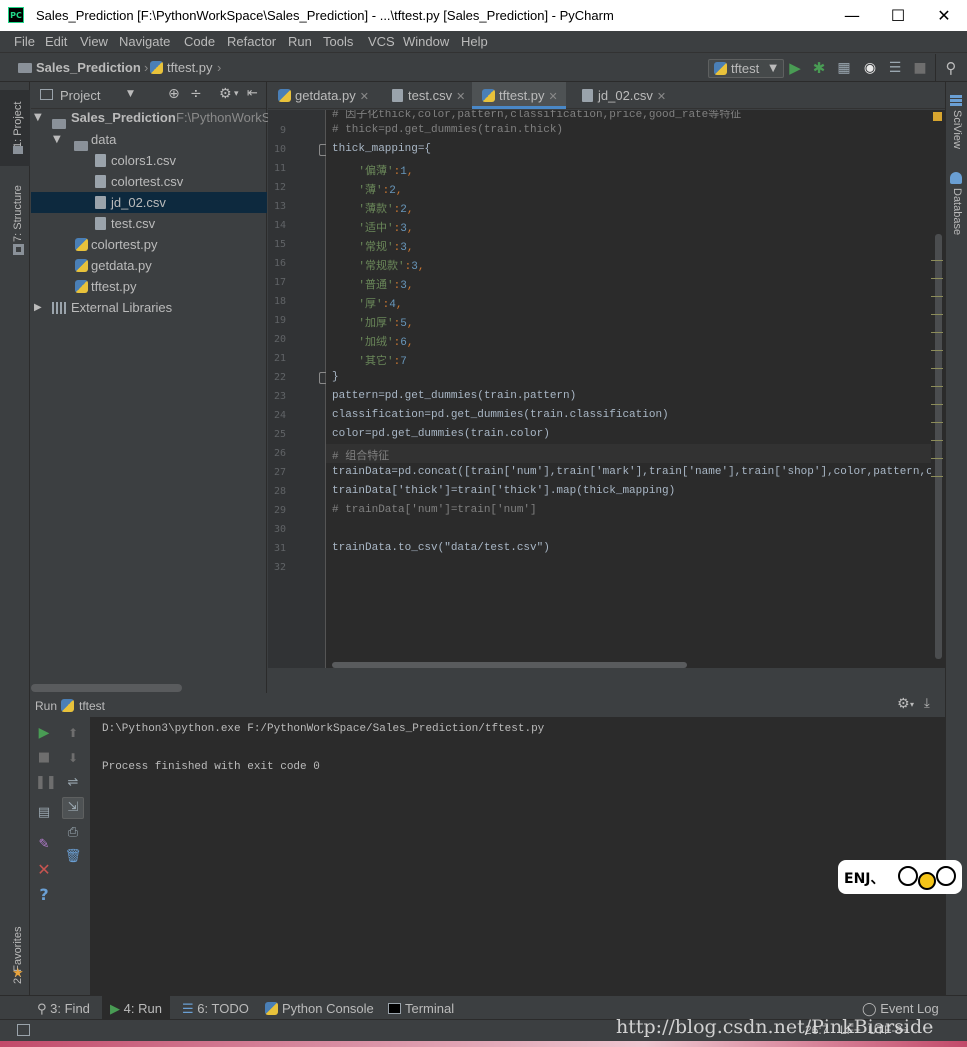  Describe the element at coordinates (149, 181) in the screenshot. I see `tree-item-colortest-csv: colortest.csv` at that location.